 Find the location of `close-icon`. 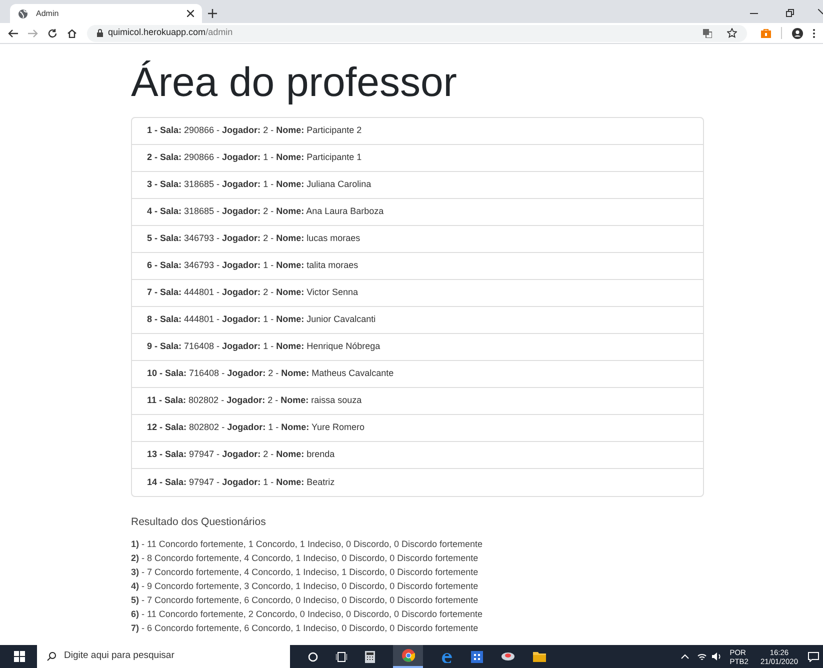

close-icon is located at coordinates (190, 13).